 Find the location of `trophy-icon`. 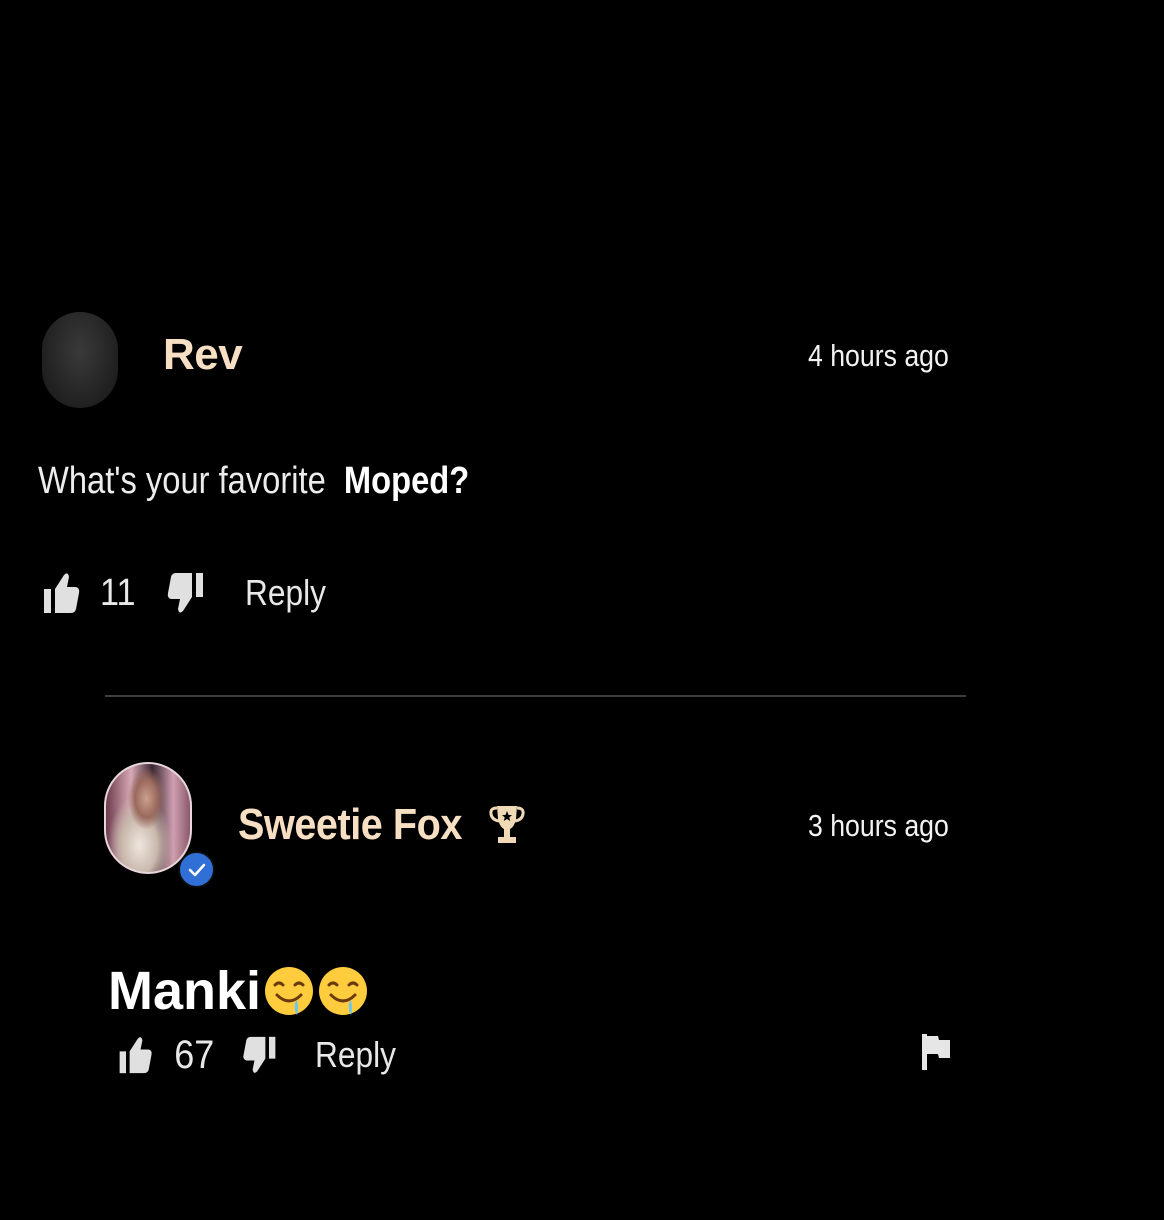

trophy-icon is located at coordinates (507, 824).